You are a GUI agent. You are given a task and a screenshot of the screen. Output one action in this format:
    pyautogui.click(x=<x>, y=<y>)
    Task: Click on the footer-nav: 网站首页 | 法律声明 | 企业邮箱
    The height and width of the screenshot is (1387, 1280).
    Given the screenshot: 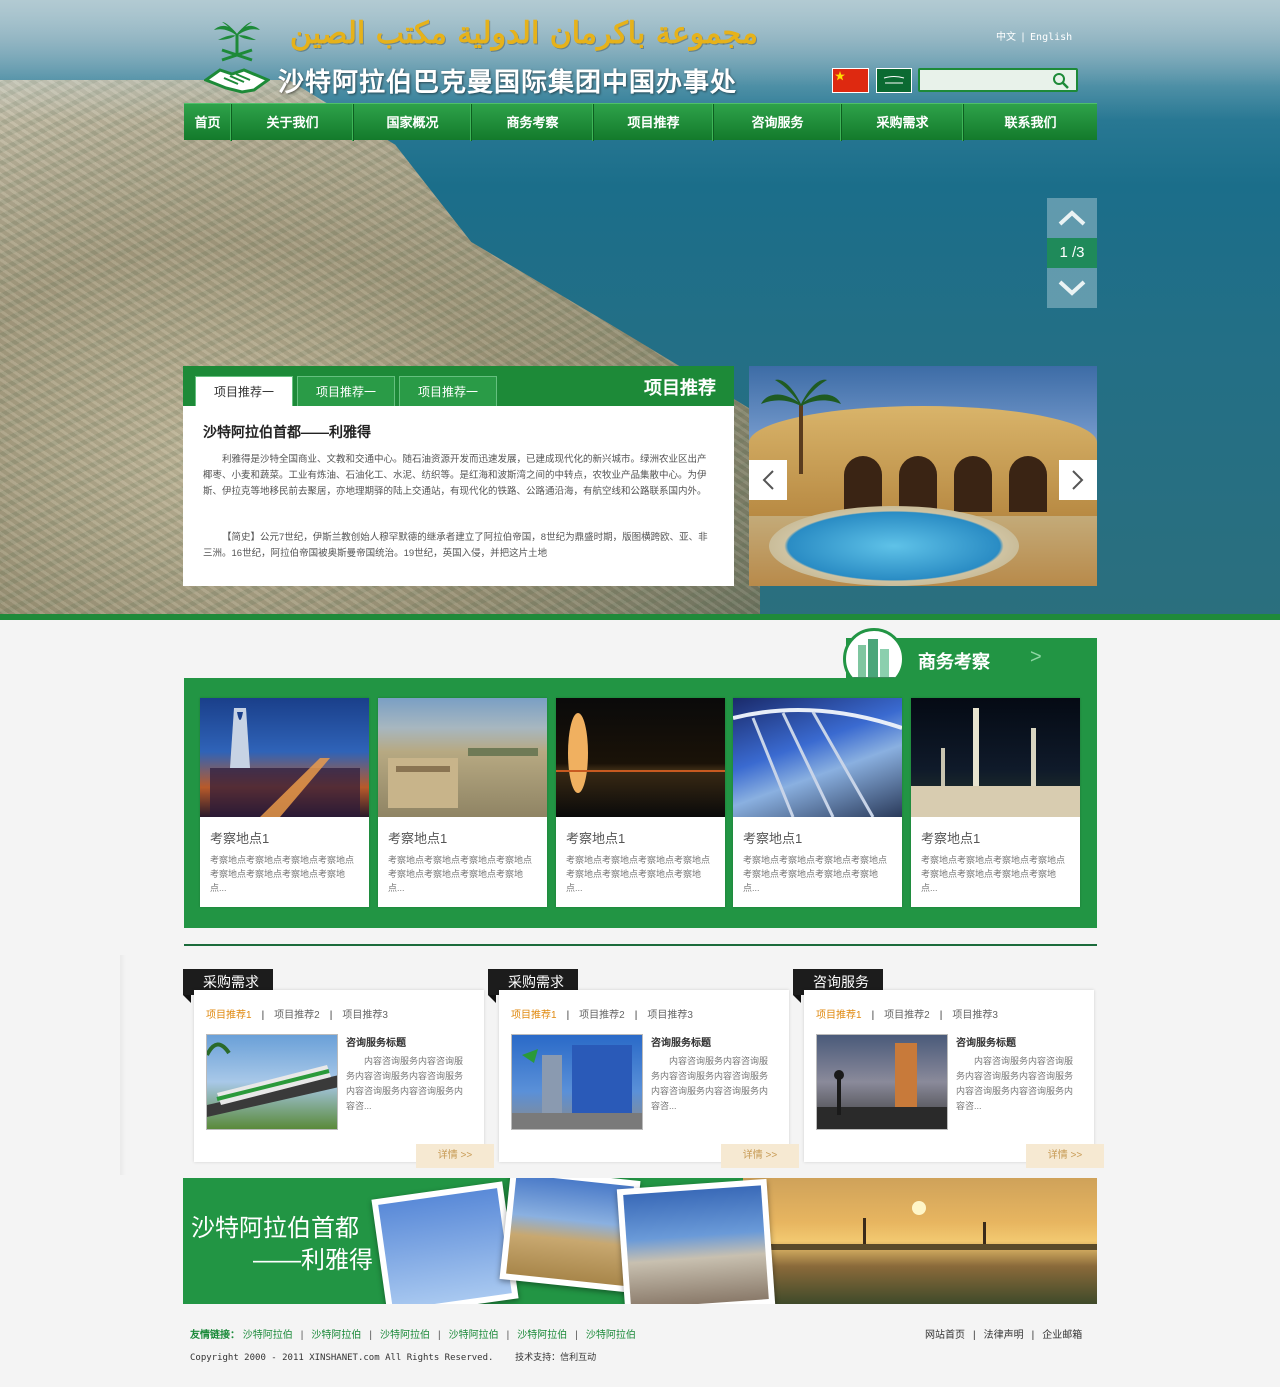 What is the action you would take?
    pyautogui.click(x=1004, y=1335)
    